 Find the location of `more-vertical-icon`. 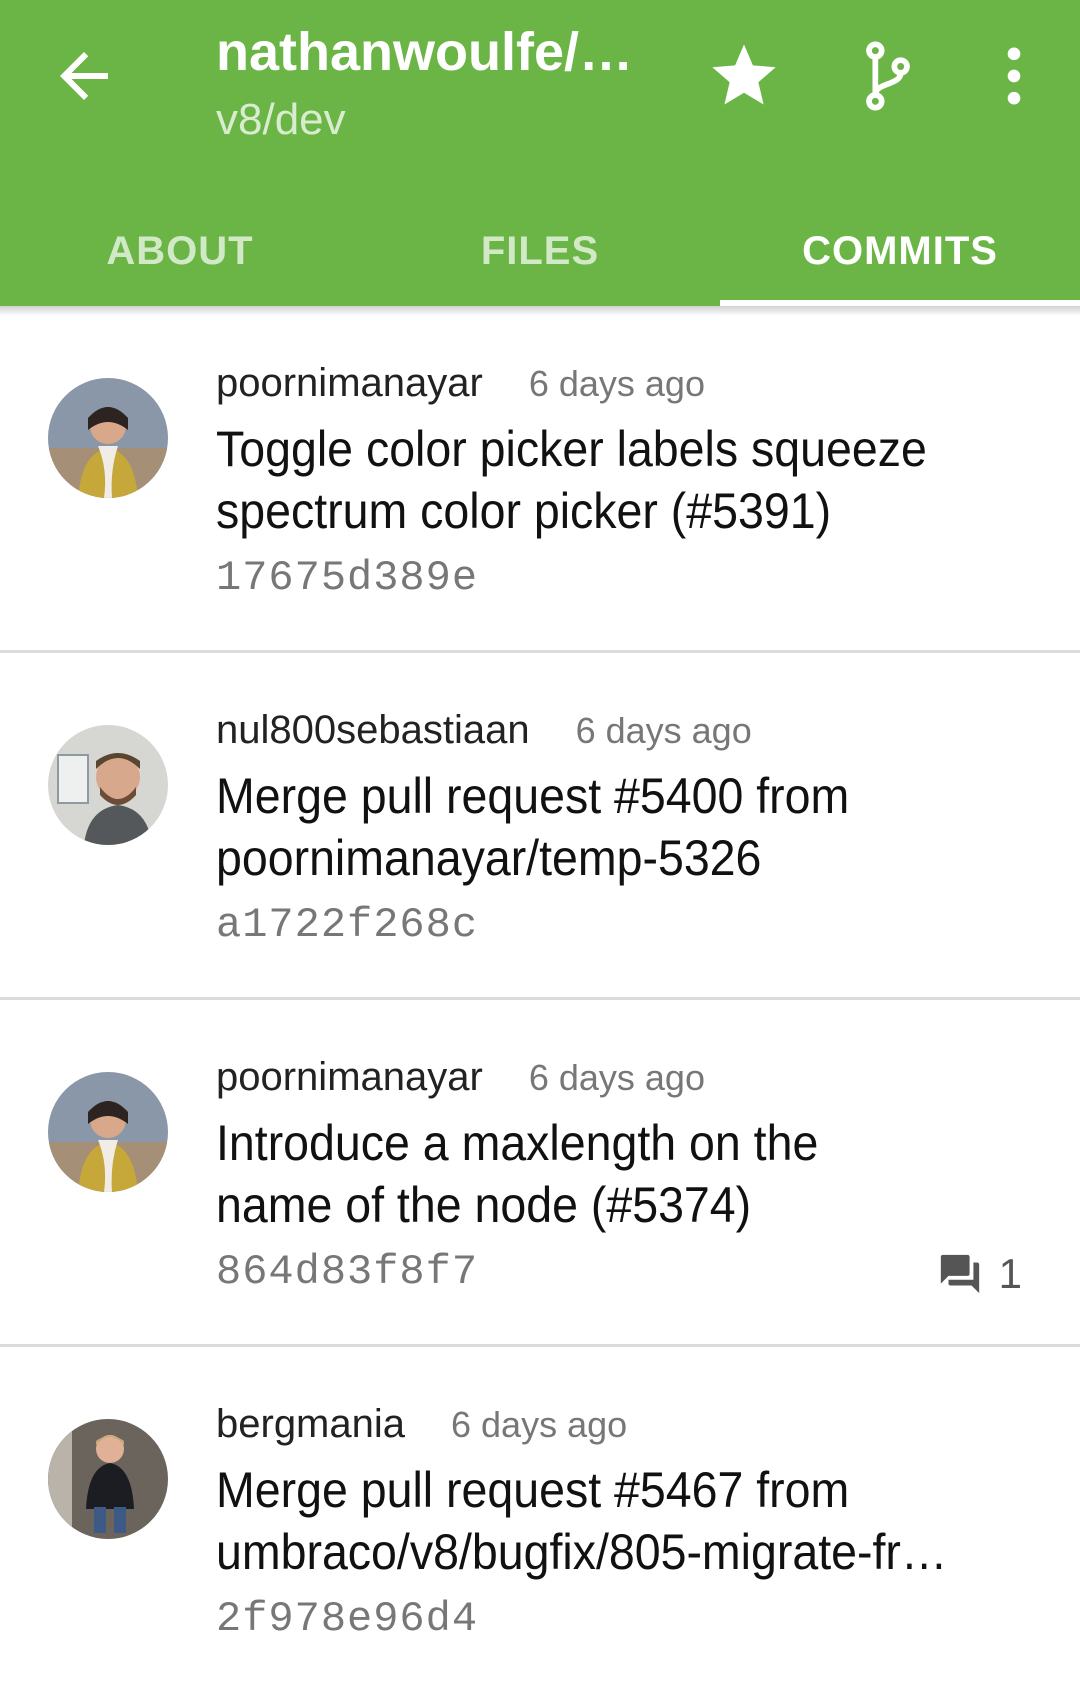

more-vertical-icon is located at coordinates (1014, 76).